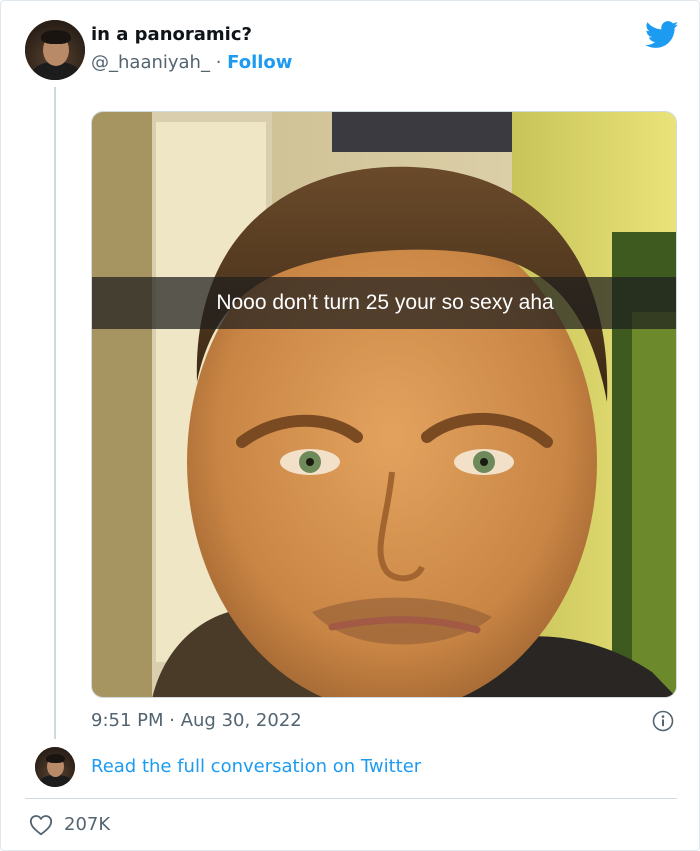  Describe the element at coordinates (55, 50) in the screenshot. I see `author-avatar` at that location.